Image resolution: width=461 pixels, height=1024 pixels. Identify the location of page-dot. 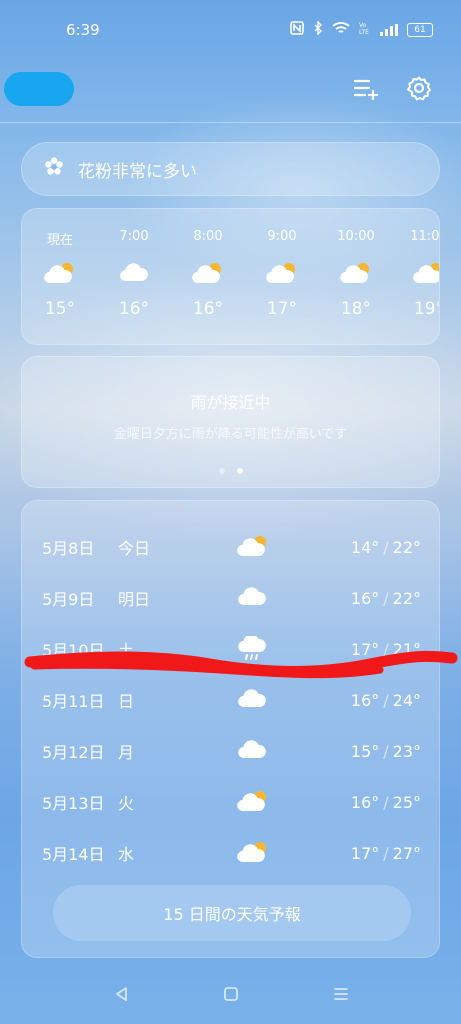
(221, 471).